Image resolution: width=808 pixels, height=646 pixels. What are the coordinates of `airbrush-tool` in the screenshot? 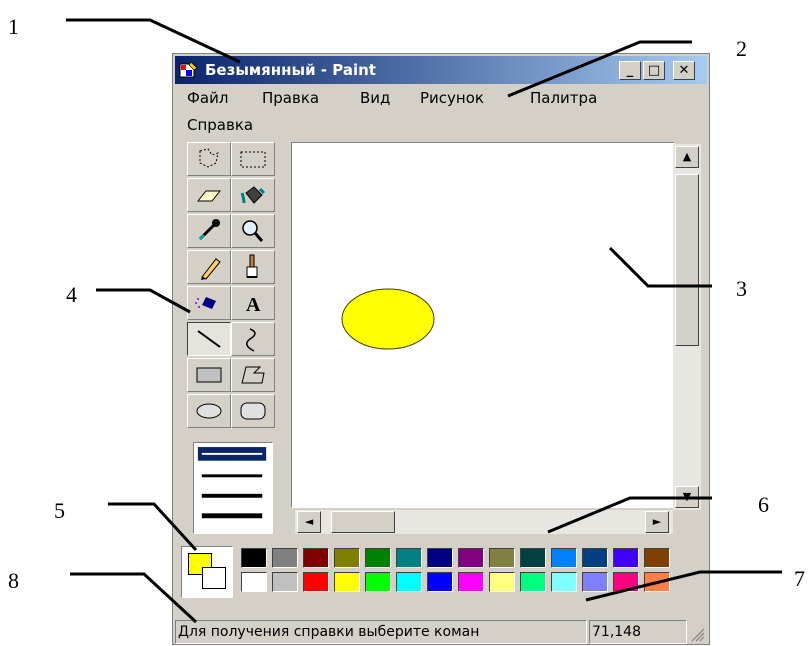 It's located at (209, 303).